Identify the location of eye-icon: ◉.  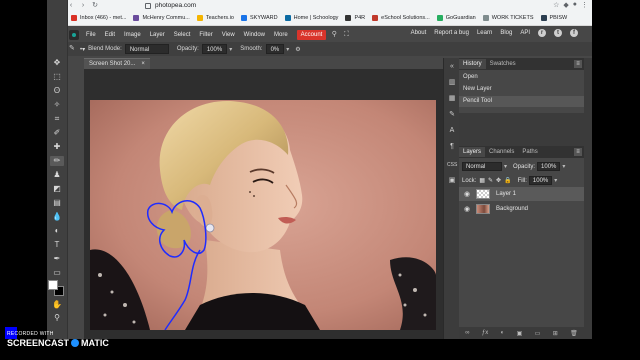
(467, 194).